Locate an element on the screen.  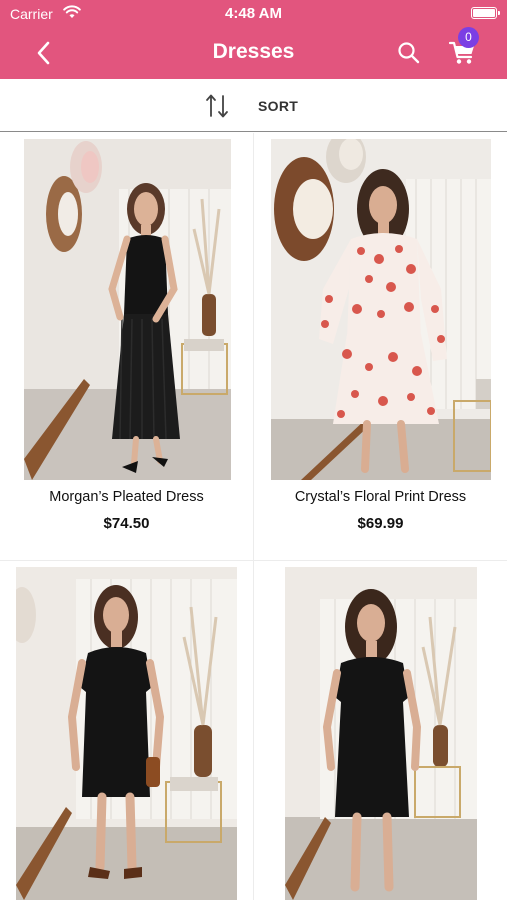
sort-toolbar: SORT is located at coordinates (253, 105).